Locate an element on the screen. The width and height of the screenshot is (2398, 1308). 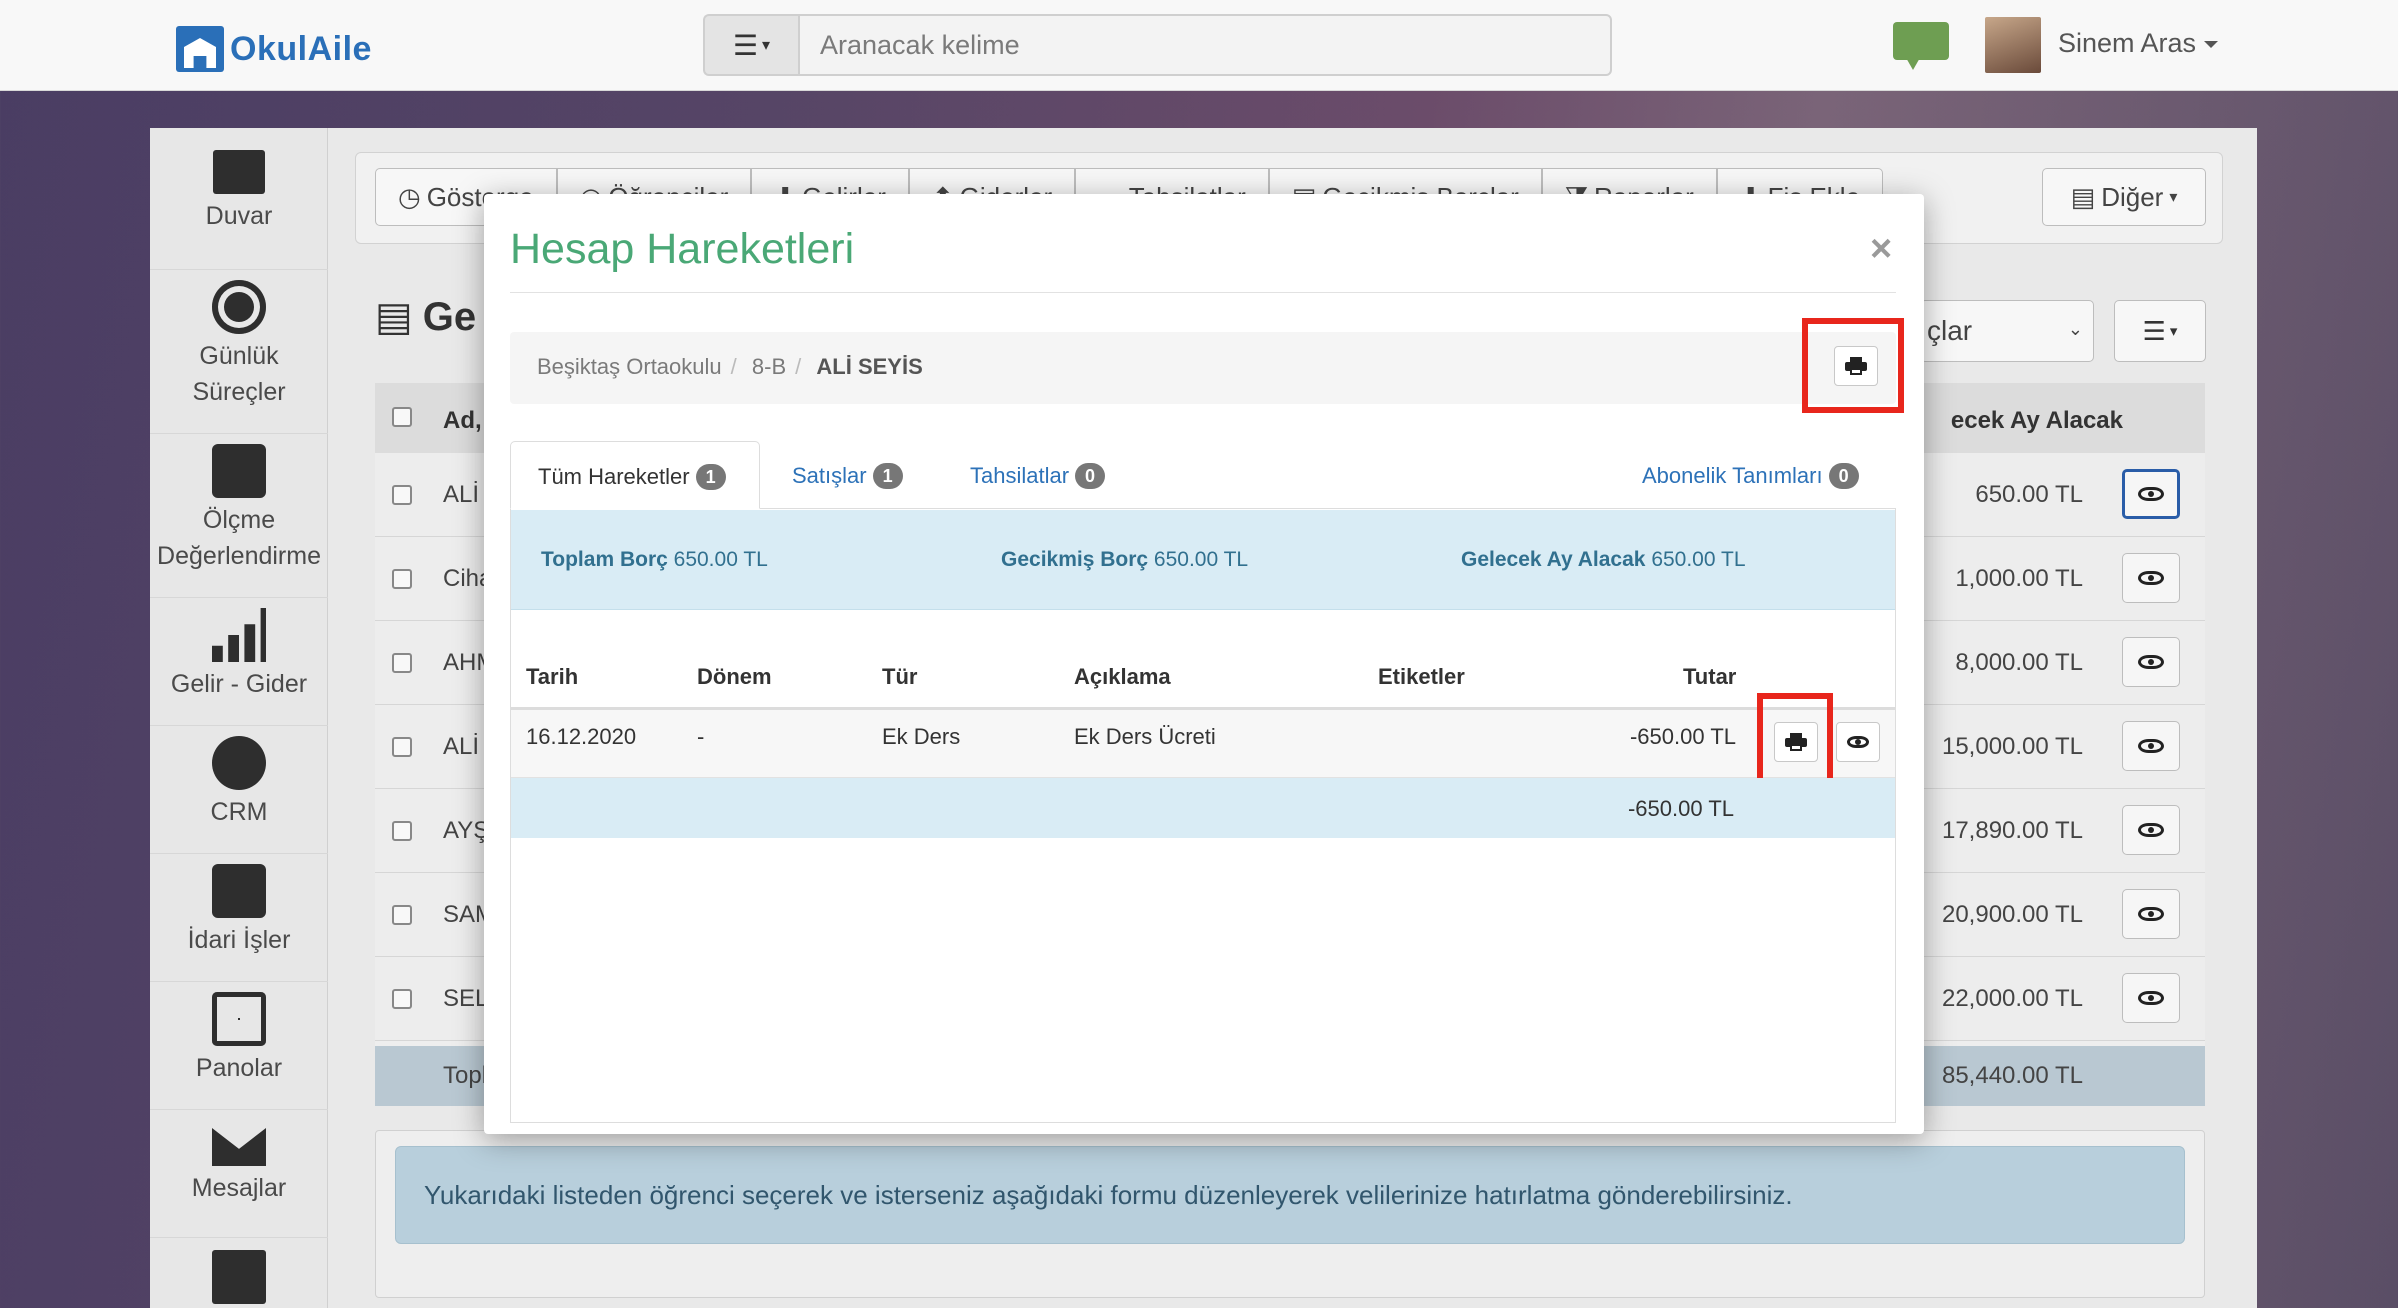
diger-label: Diğer is located at coordinates (2132, 196).